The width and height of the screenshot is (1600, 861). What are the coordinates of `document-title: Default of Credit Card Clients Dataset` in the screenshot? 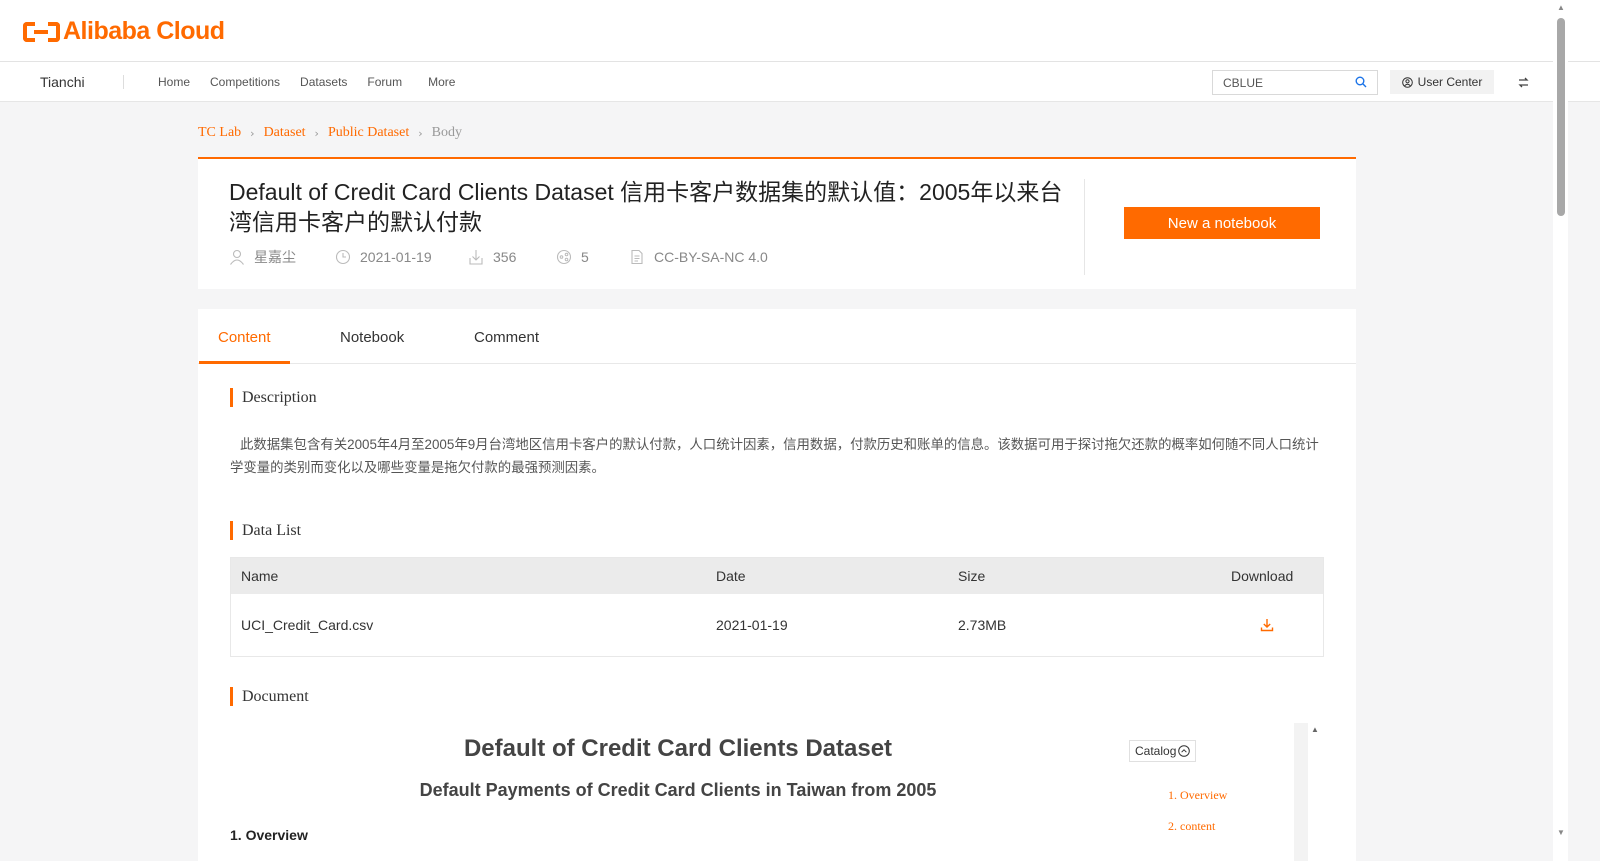 It's located at (678, 748).